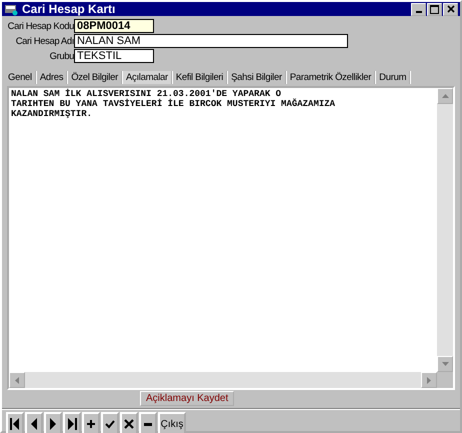 Image resolution: width=462 pixels, height=433 pixels. Describe the element at coordinates (173, 104) in the screenshot. I see `memo-line: TARIHTEN BU YANA TAVSİYELERİ İLE BIRCOK MUSTERIYI MAĞAZAMIZA` at that location.